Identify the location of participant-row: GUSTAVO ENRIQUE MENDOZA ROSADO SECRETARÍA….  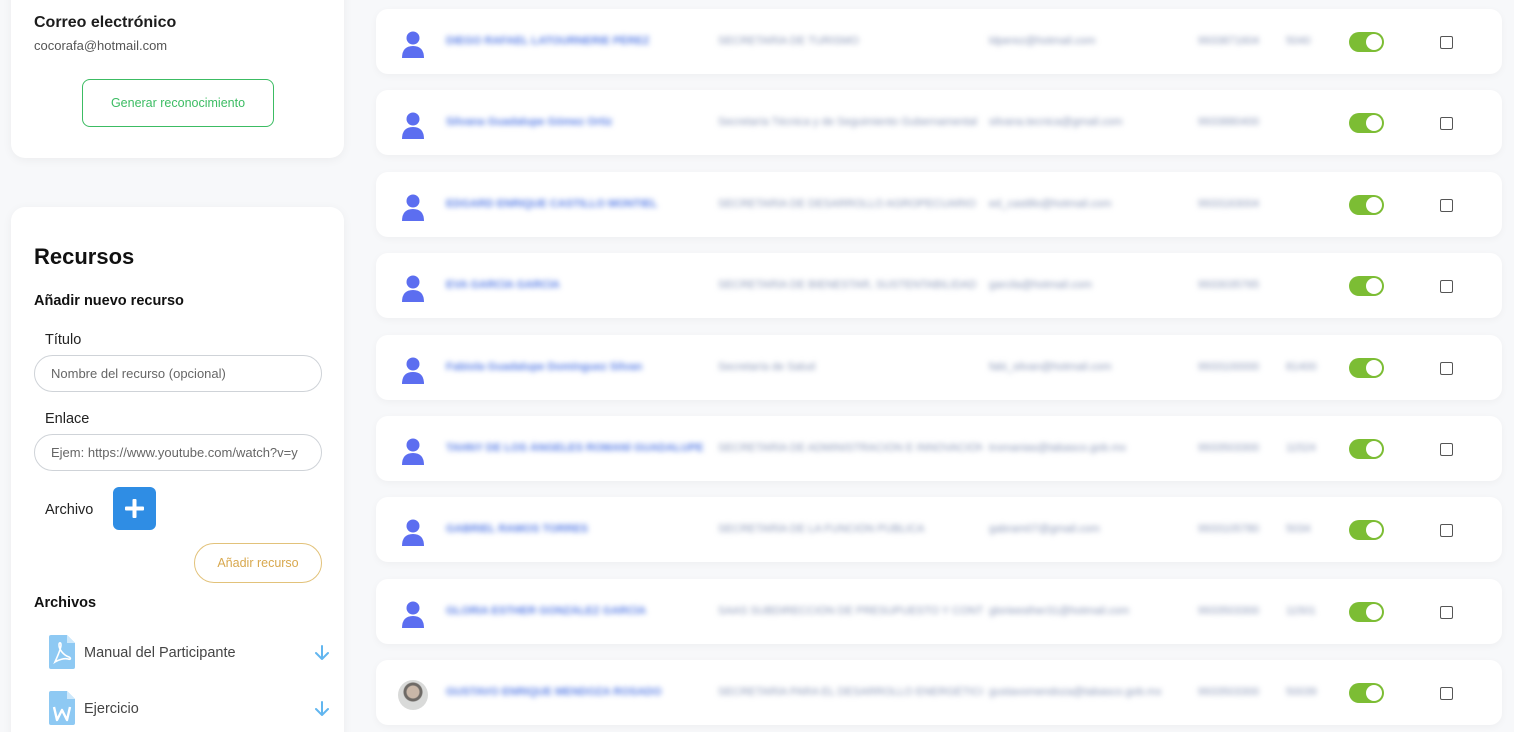
(939, 693).